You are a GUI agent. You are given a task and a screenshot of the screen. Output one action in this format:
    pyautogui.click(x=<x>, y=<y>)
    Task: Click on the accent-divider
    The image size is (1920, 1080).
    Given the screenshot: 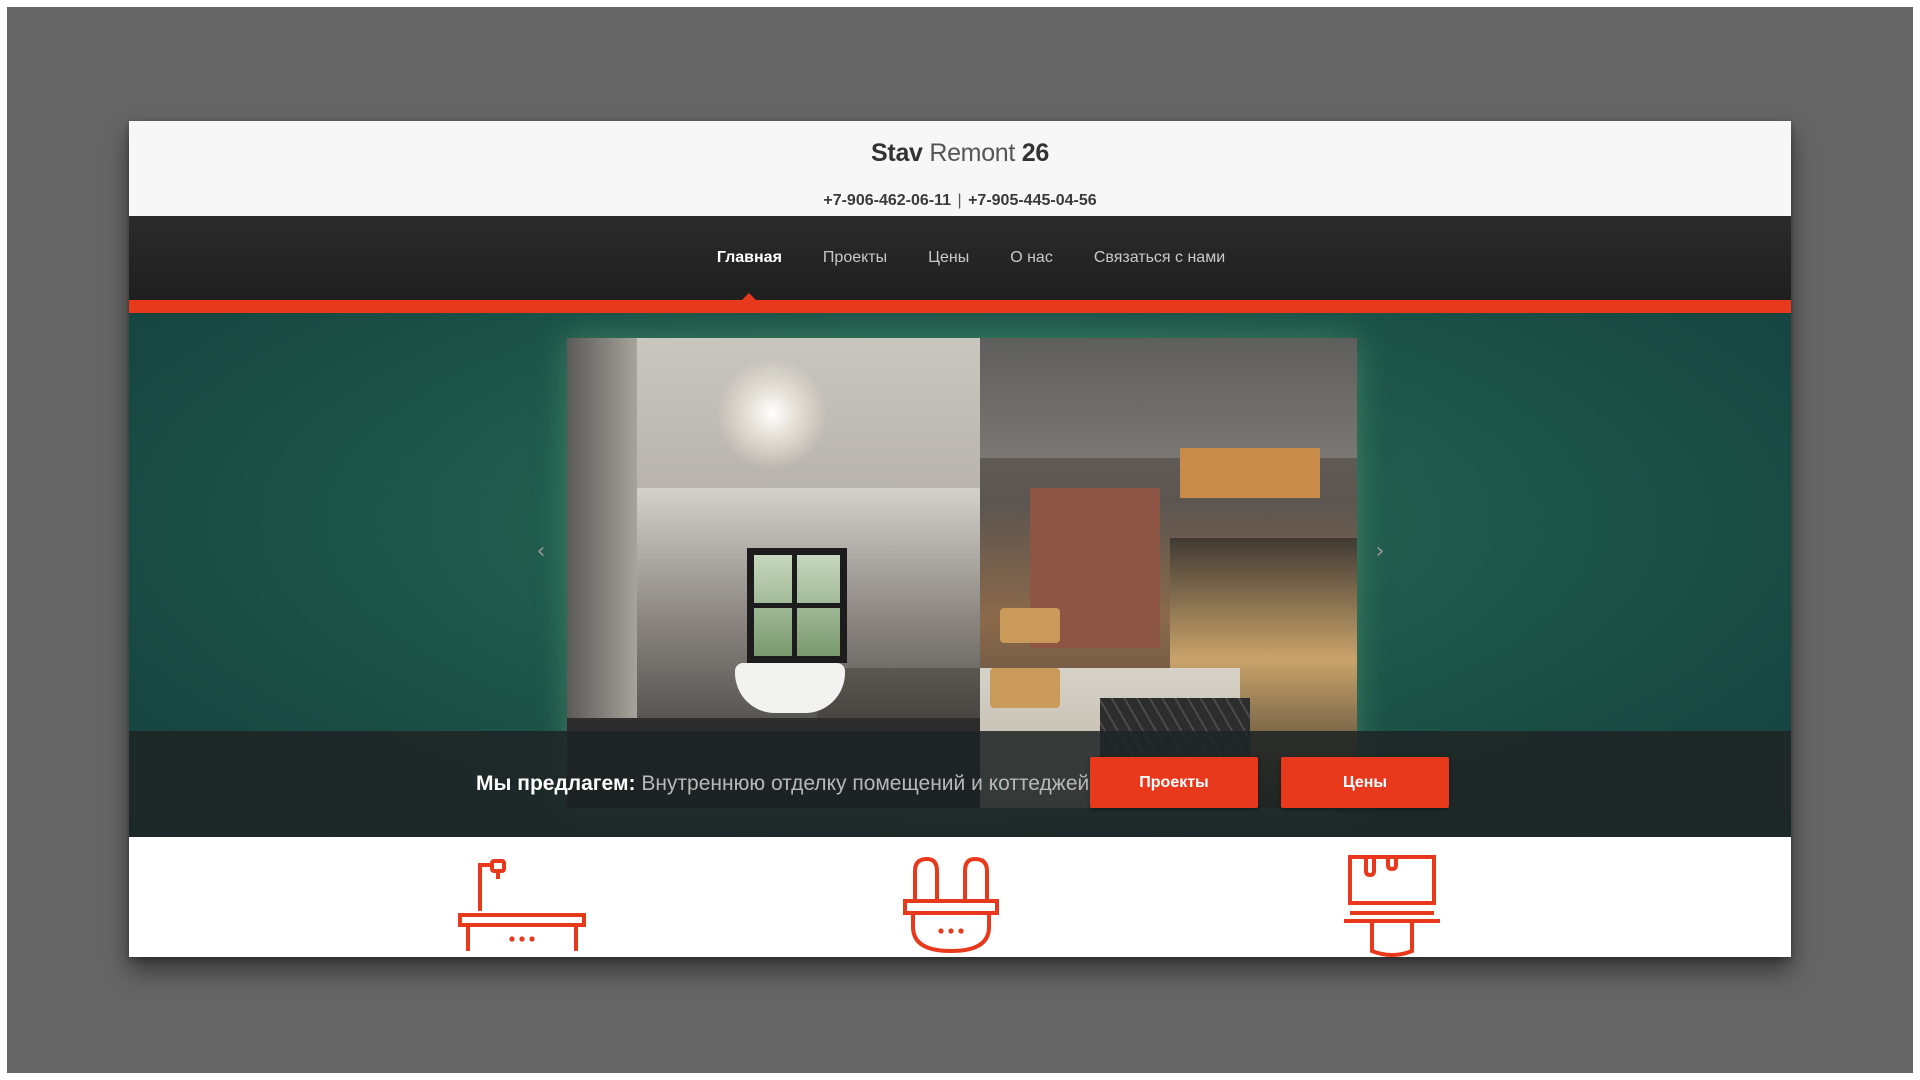 What is the action you would take?
    pyautogui.click(x=960, y=306)
    